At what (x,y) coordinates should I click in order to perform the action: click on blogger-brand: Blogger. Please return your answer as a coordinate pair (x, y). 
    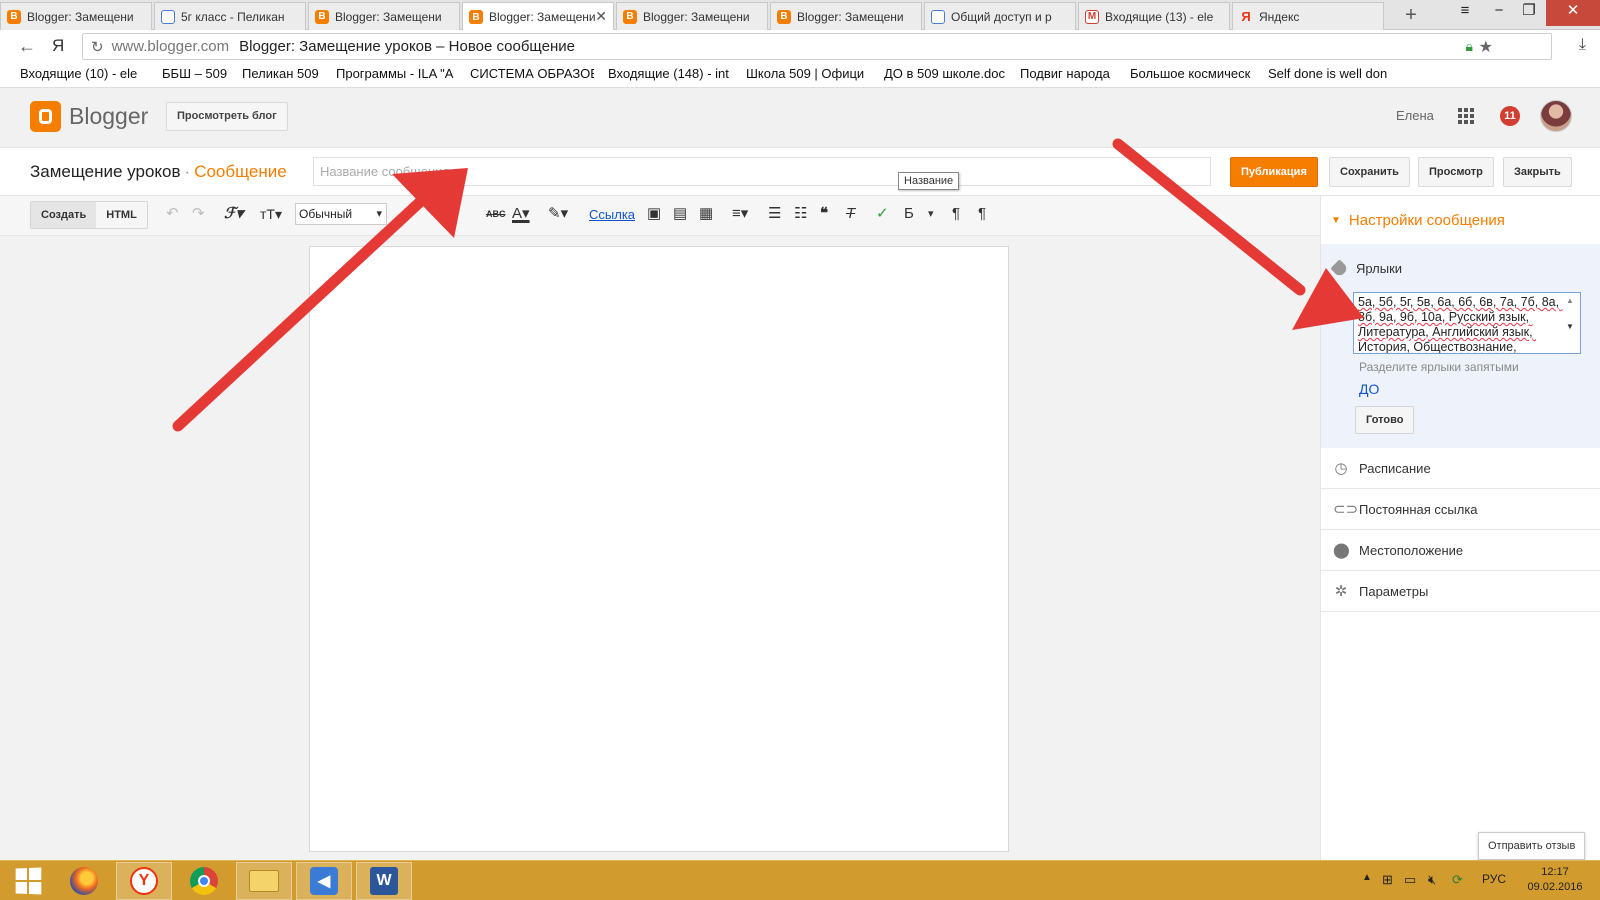
    Looking at the image, I should click on (108, 116).